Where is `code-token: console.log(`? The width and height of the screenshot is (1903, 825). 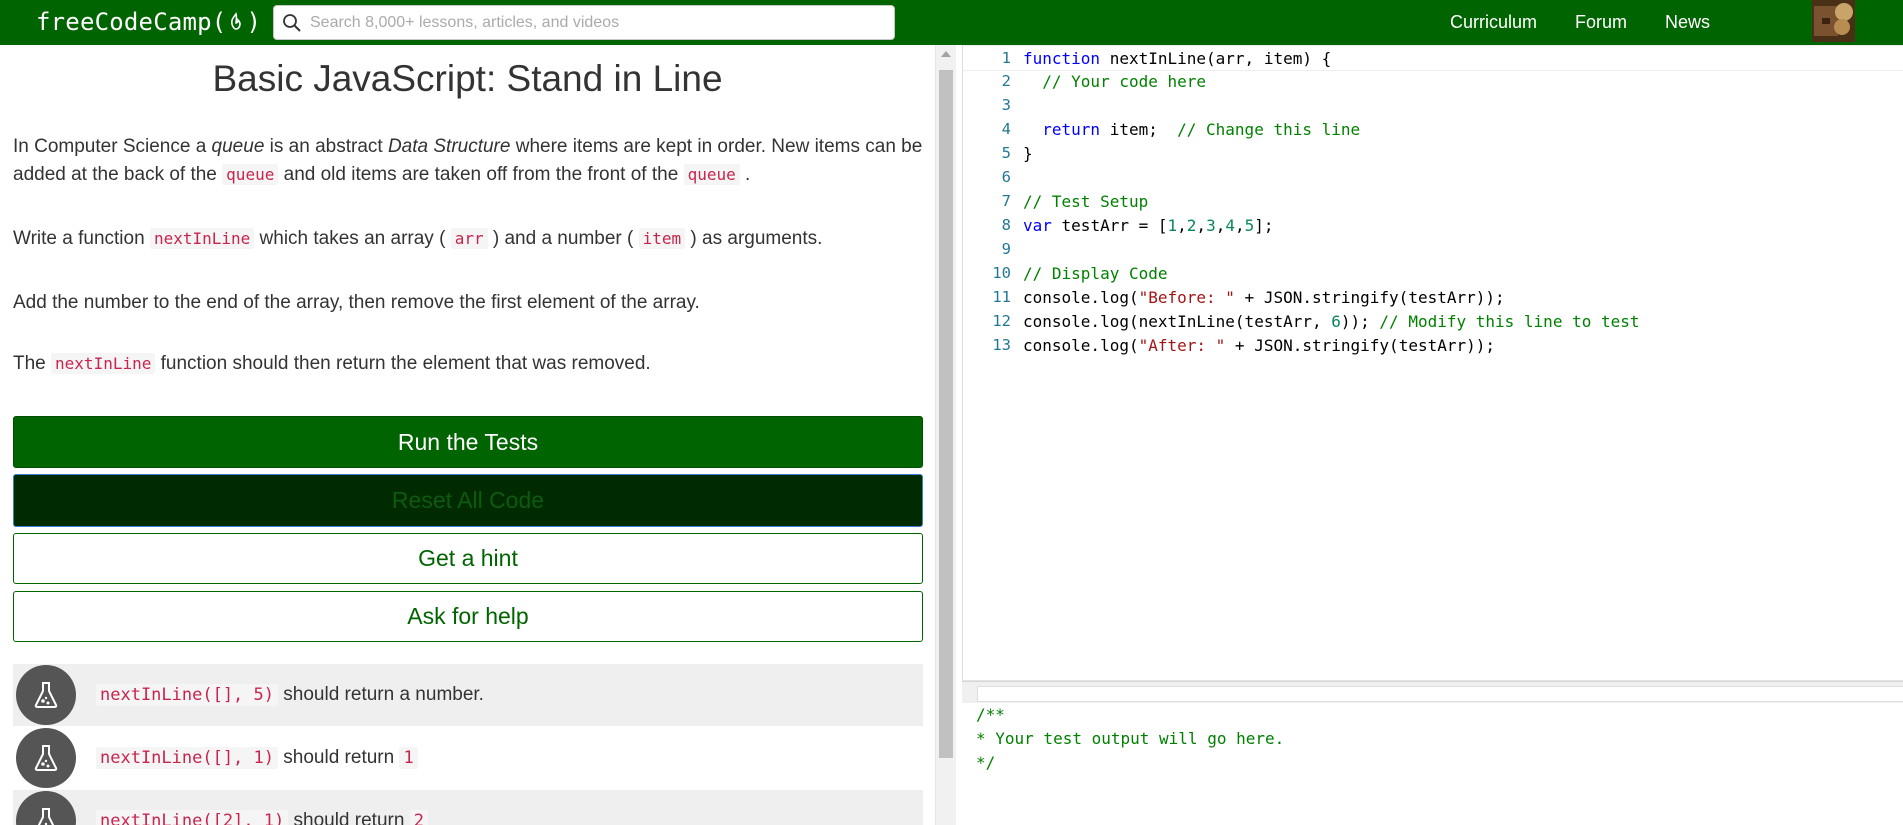 code-token: console.log( is located at coordinates (1081, 345).